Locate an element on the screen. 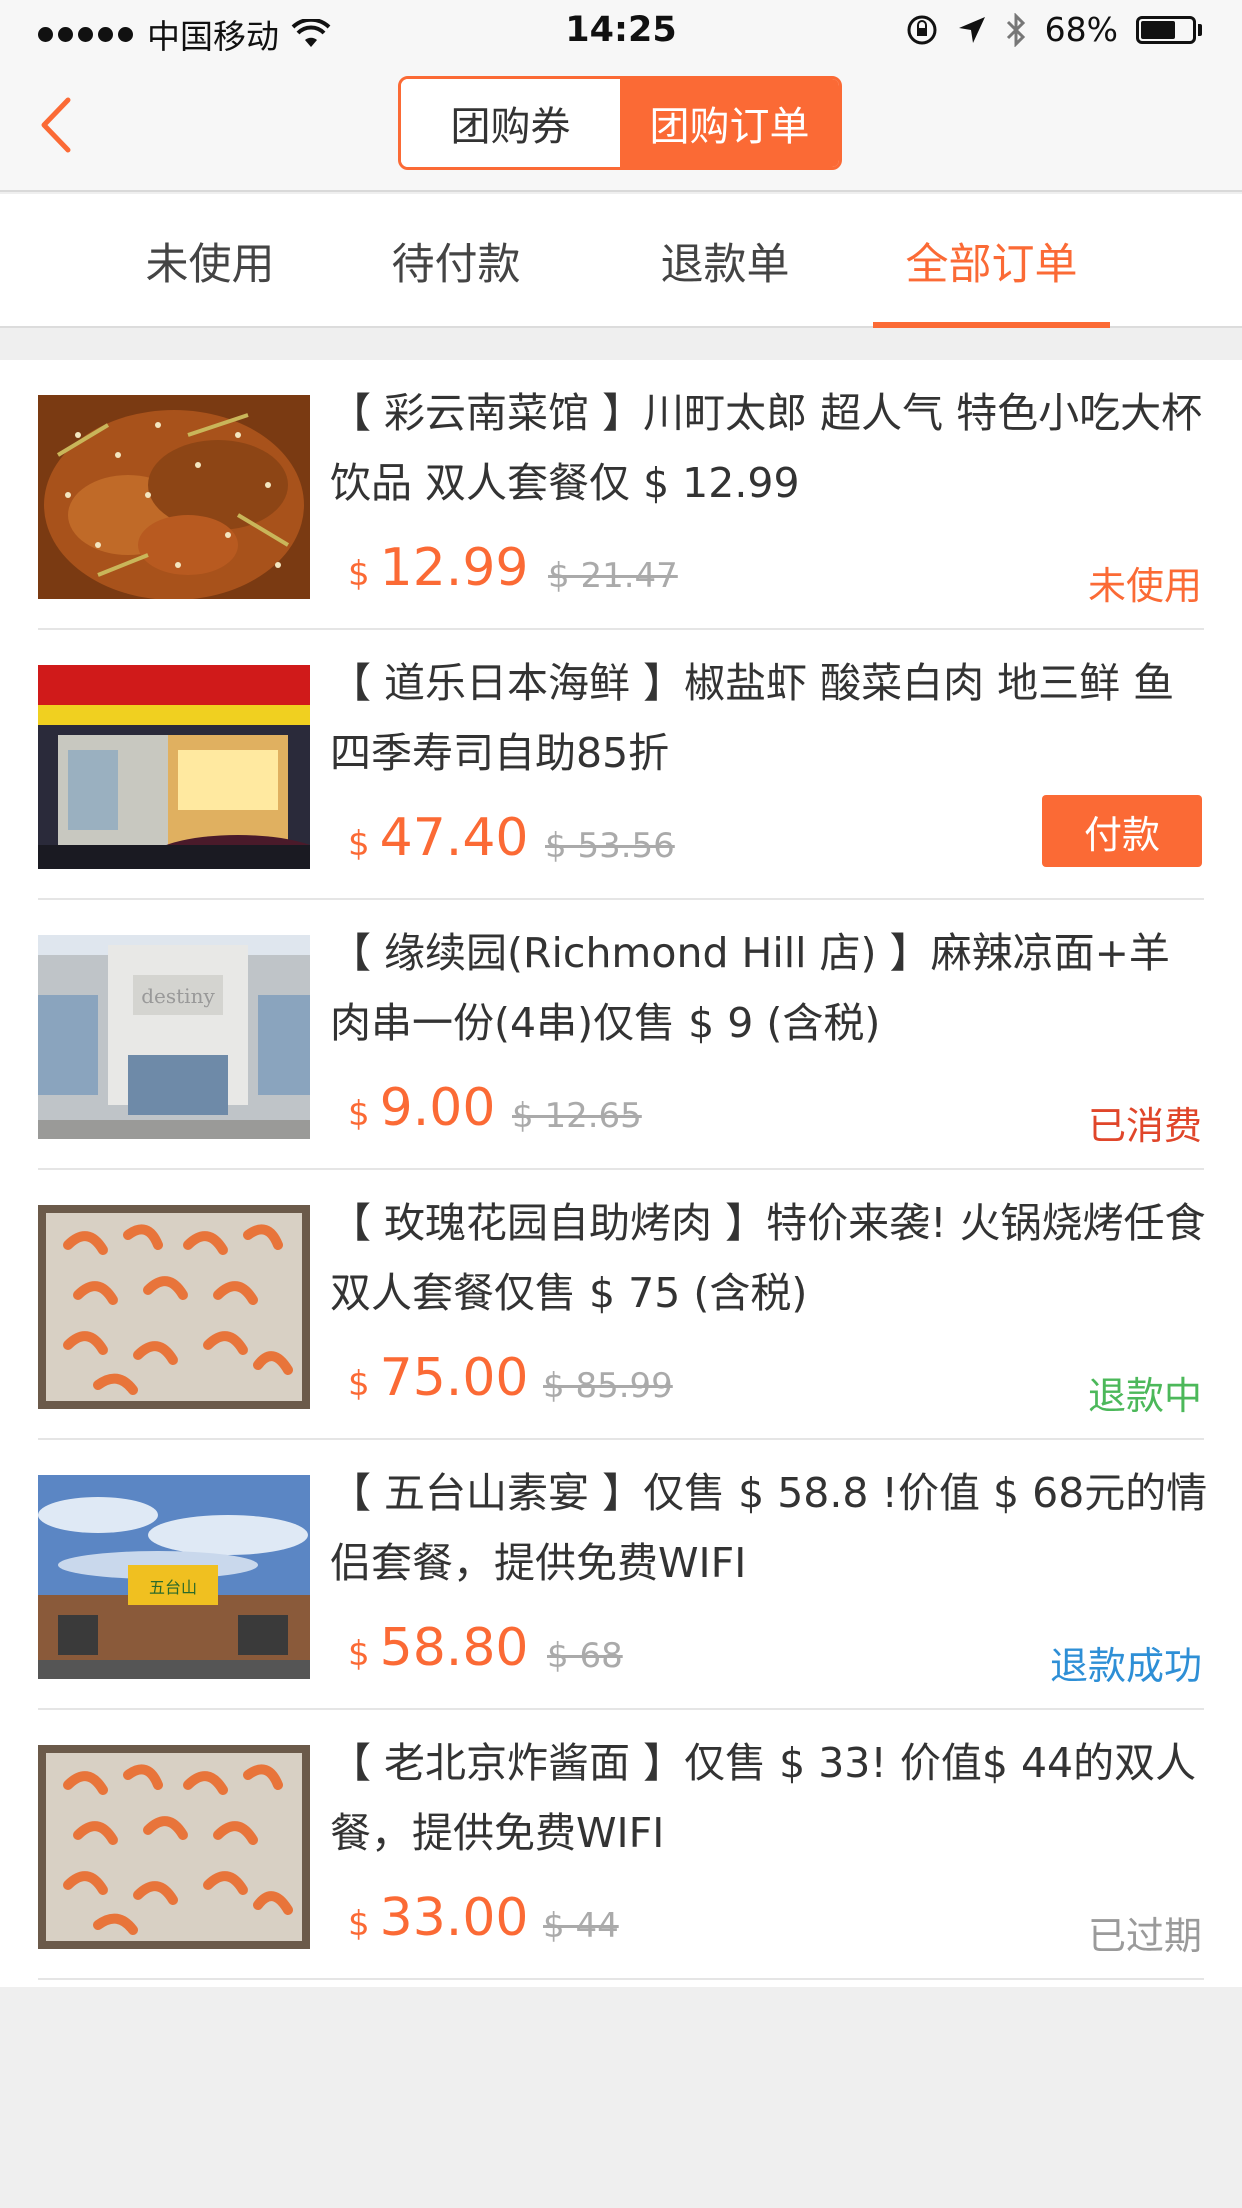 Image resolution: width=1242 pixels, height=2208 pixels. tab-unused: 未使用 is located at coordinates (210, 261).